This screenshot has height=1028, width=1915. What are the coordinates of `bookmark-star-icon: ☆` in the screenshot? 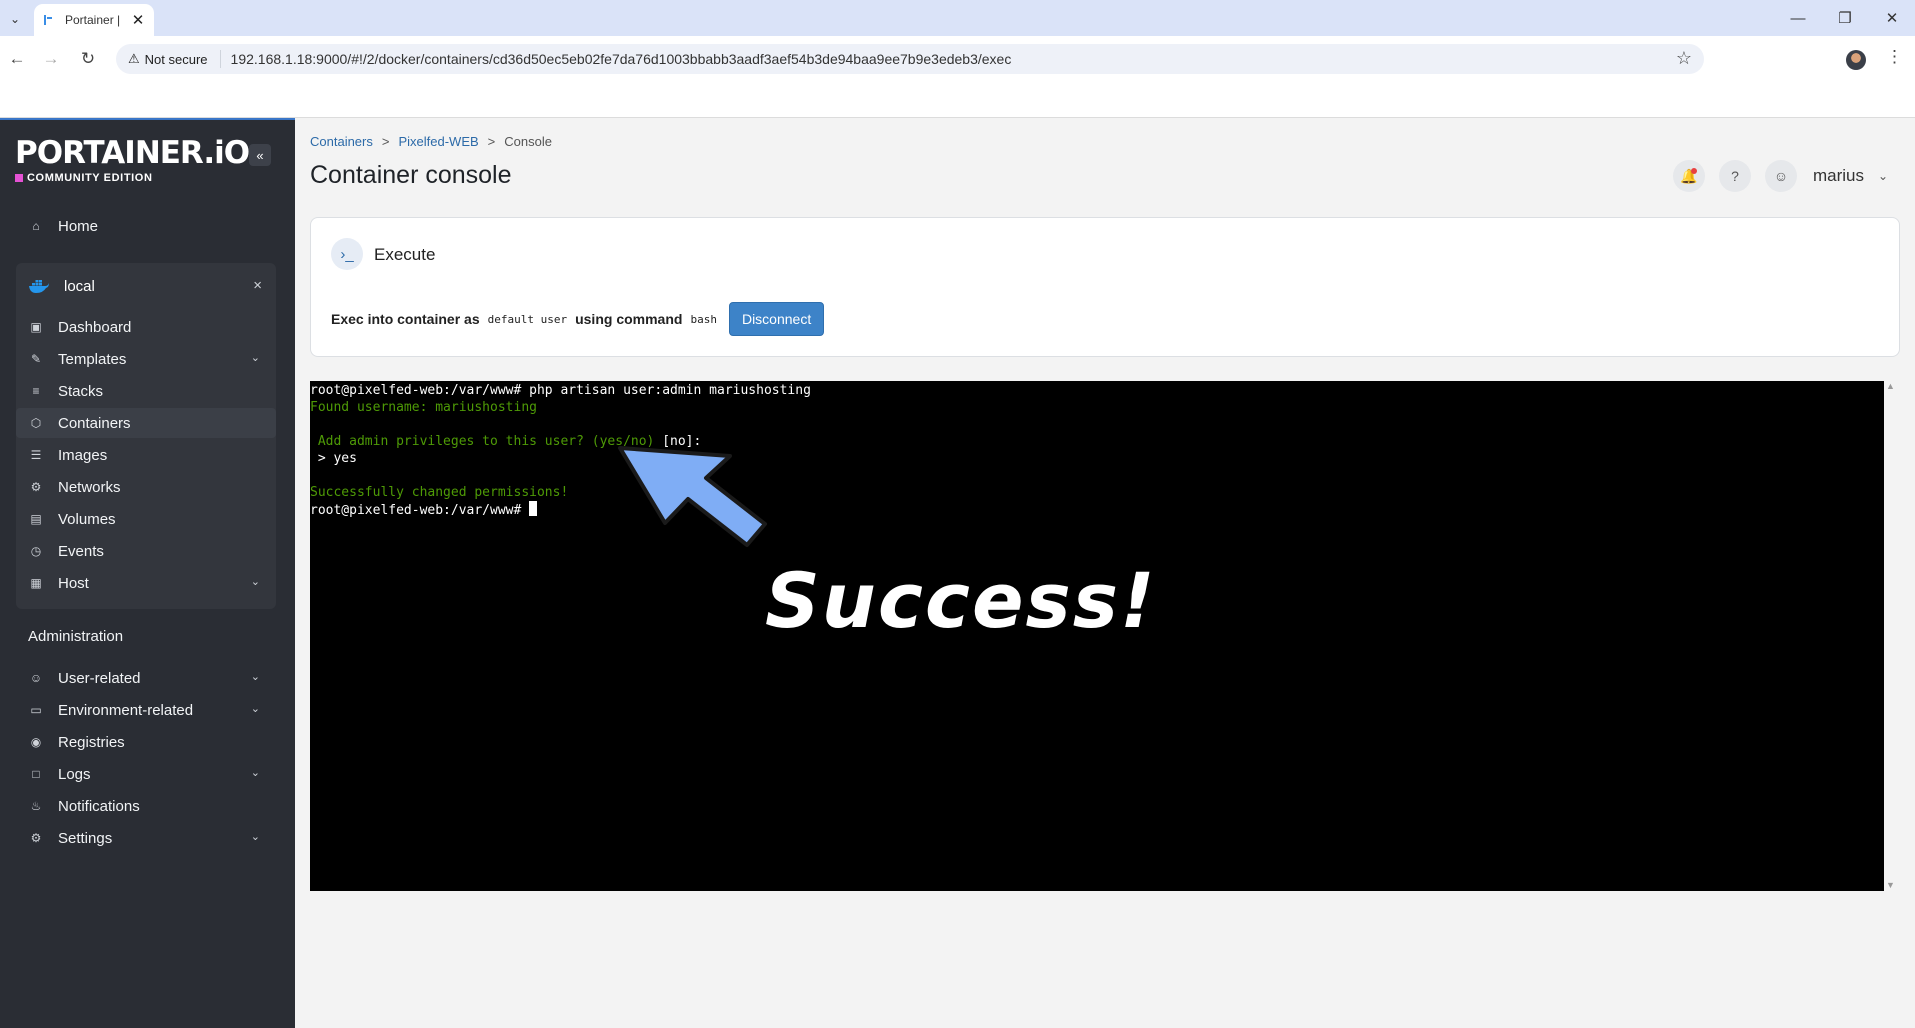 It's located at (1684, 58).